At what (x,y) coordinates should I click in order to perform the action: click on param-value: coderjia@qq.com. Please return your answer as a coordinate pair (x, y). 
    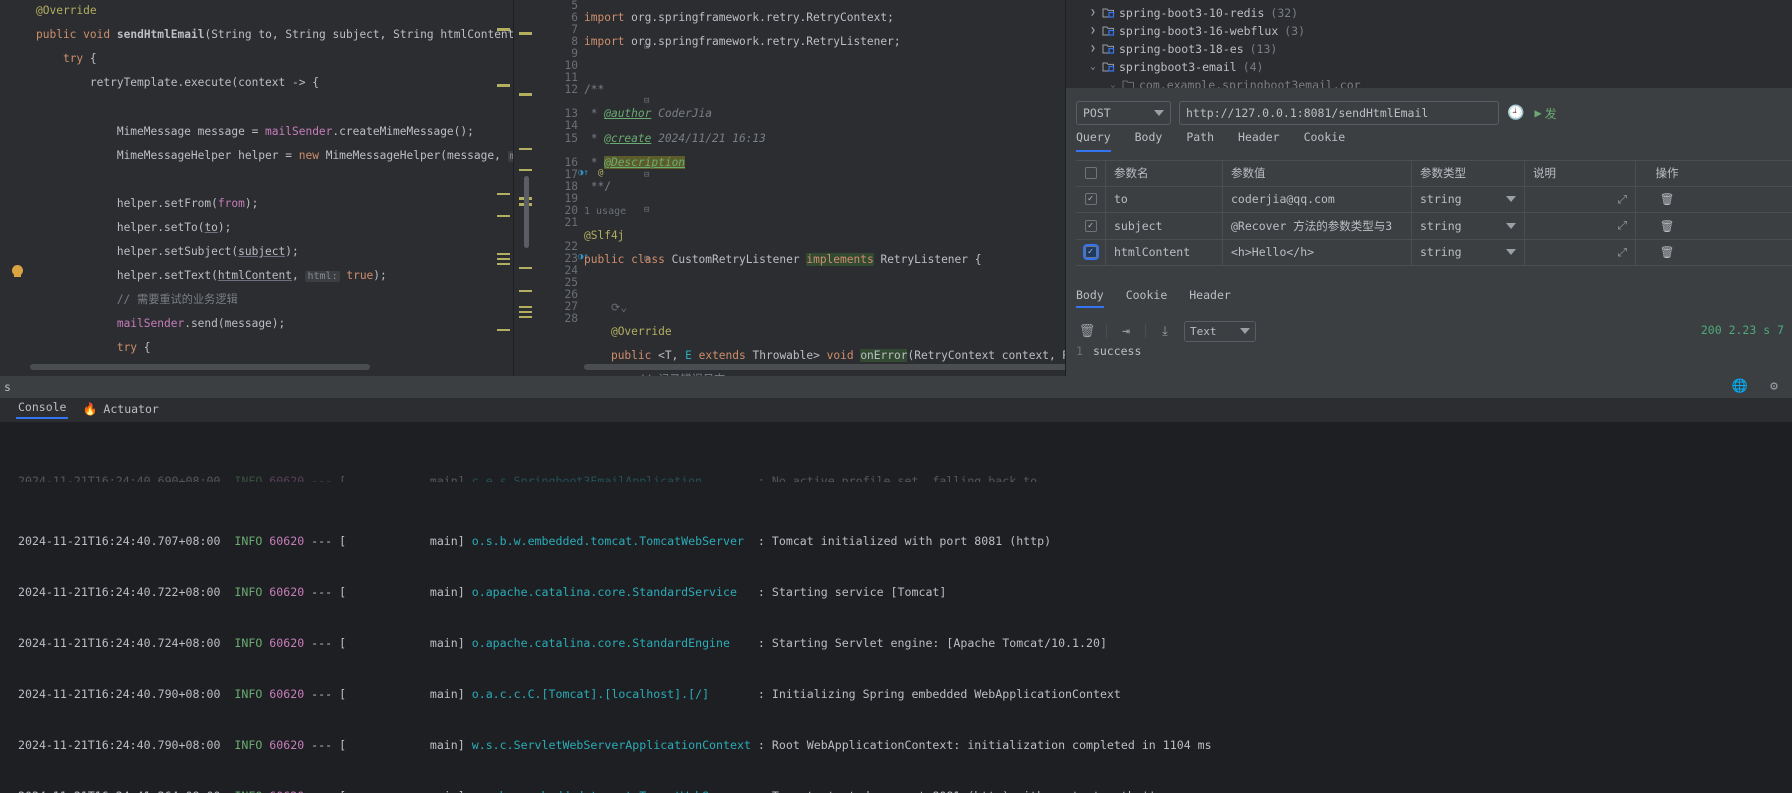
    Looking at the image, I should click on (1317, 199).